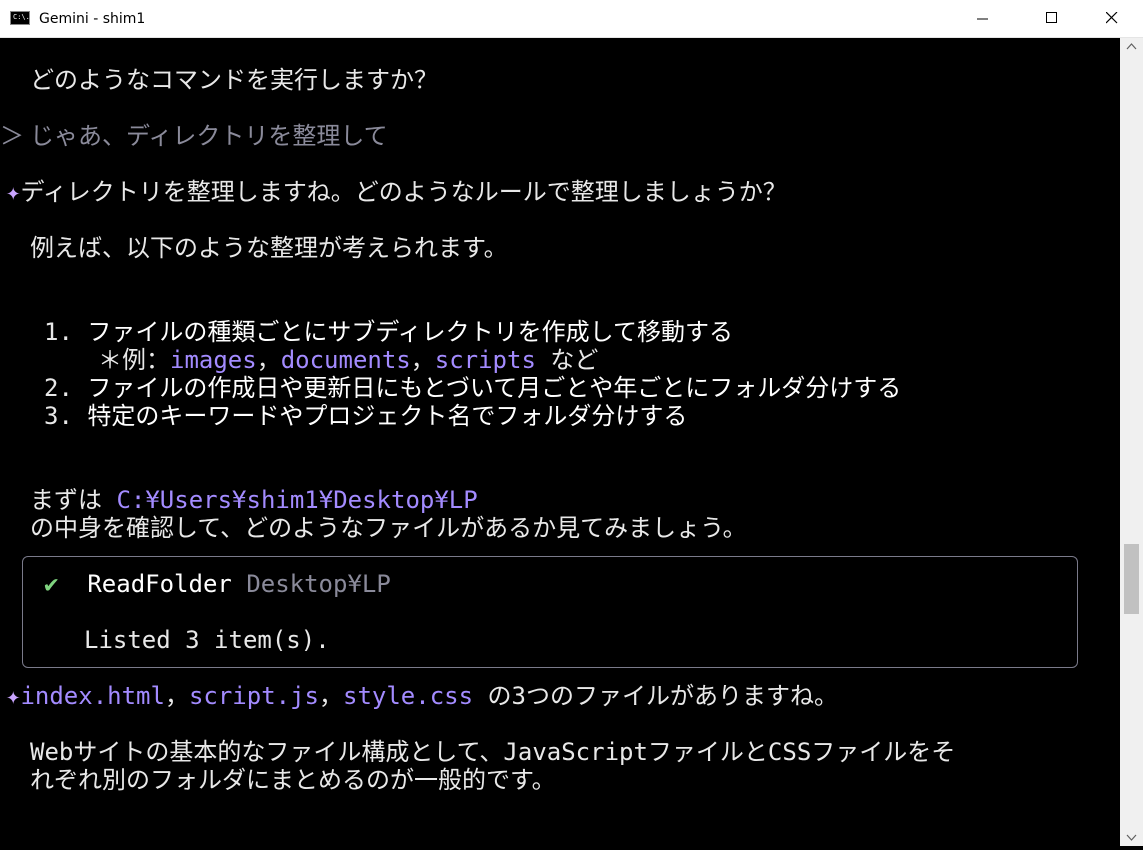 The image size is (1143, 850). I want to click on scroll-thumb, so click(1131, 579).